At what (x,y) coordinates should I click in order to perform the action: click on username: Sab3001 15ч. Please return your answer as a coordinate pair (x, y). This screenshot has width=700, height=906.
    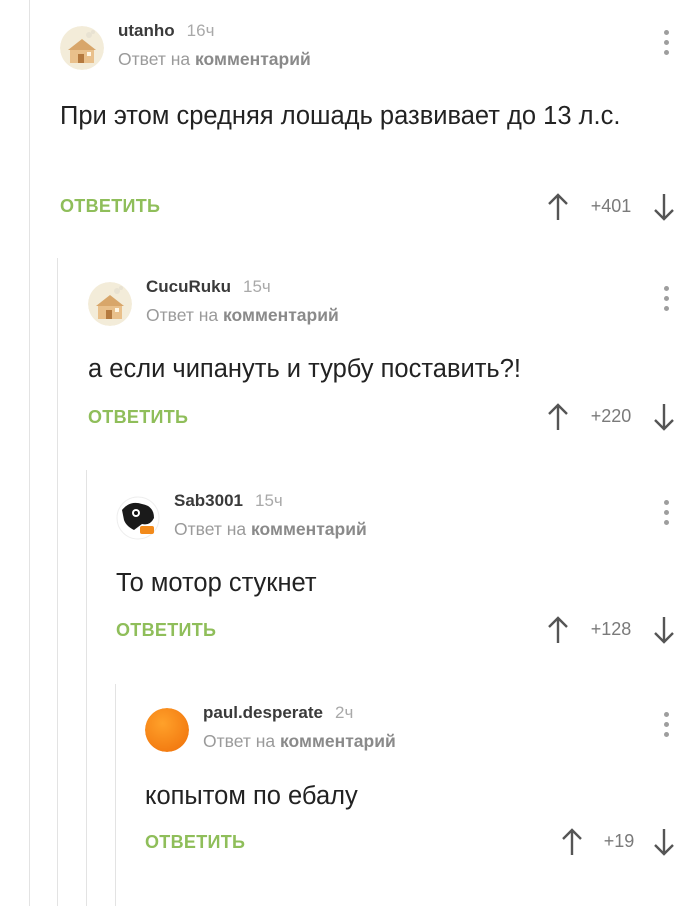
    Looking at the image, I should click on (228, 501).